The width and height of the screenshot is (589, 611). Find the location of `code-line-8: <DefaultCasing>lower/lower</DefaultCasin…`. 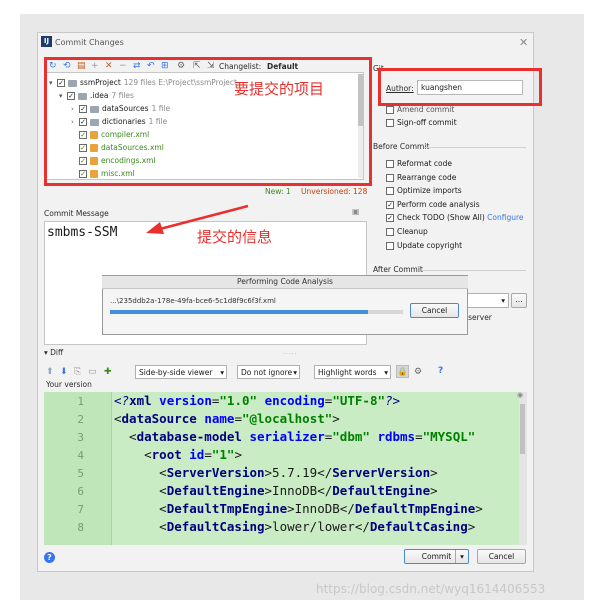

code-line-8: <DefaultCasing>lower/lower</DefaultCasin… is located at coordinates (295, 526).